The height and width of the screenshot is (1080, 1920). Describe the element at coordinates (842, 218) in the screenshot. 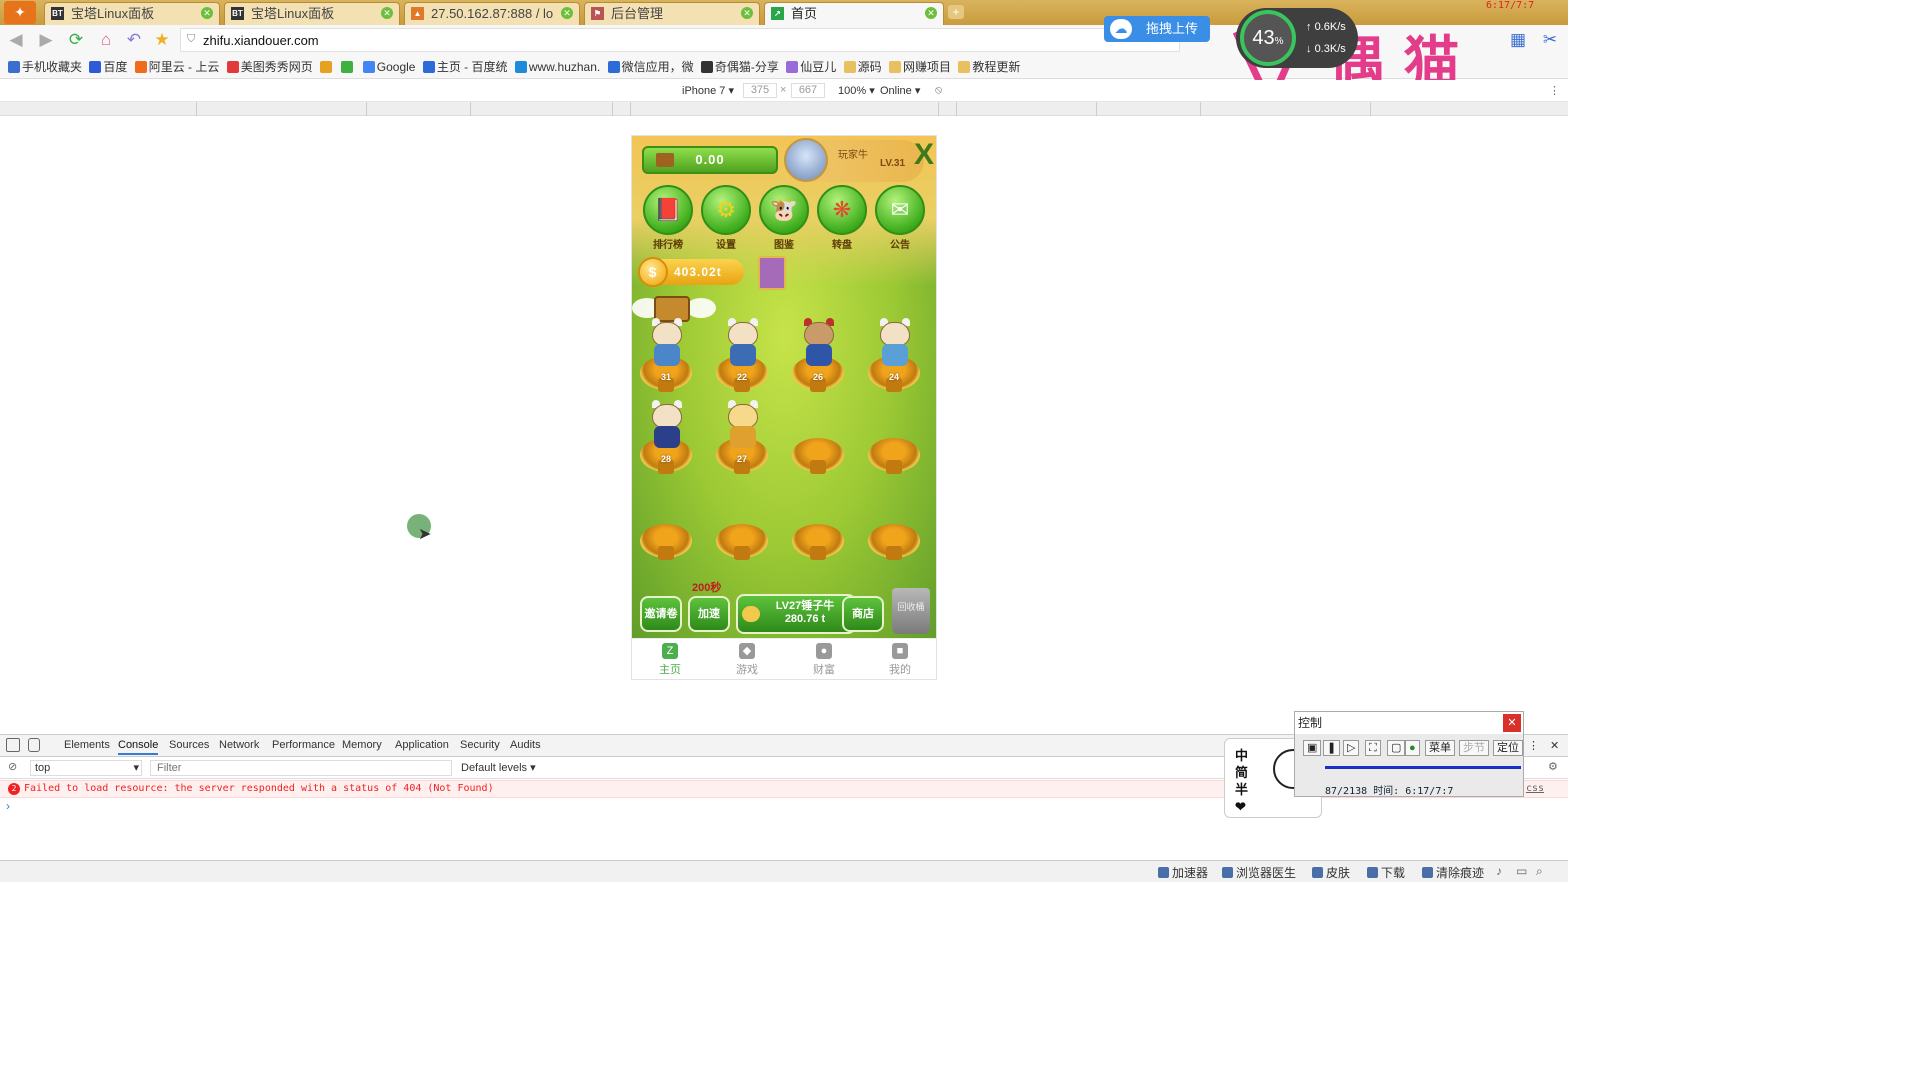

I see `wheel-button: ❋ 转盘` at that location.